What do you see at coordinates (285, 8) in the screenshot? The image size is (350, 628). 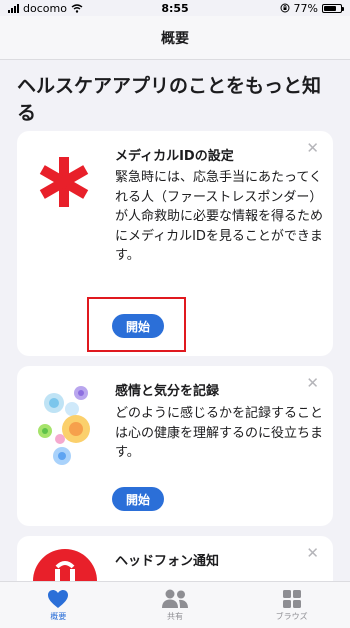 I see `orientation-lock-icon` at bounding box center [285, 8].